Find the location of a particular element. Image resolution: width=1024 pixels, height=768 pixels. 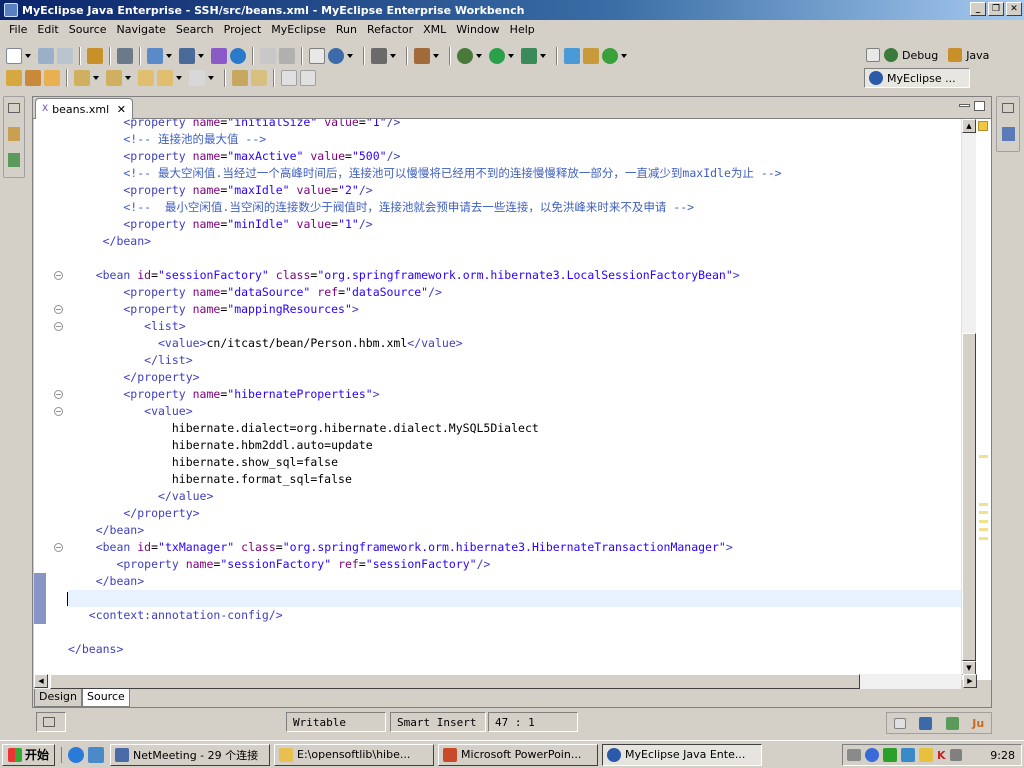

menu-edit: Edit is located at coordinates (47, 29).